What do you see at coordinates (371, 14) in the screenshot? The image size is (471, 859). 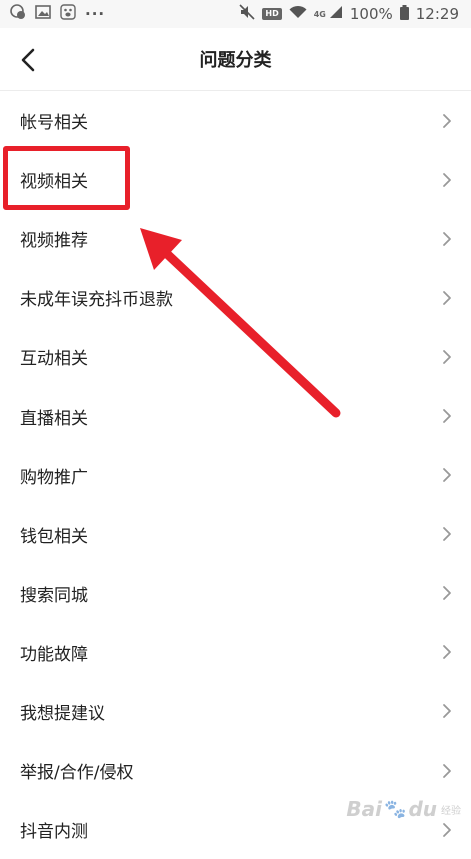 I see `battery-percent: 100%` at bounding box center [371, 14].